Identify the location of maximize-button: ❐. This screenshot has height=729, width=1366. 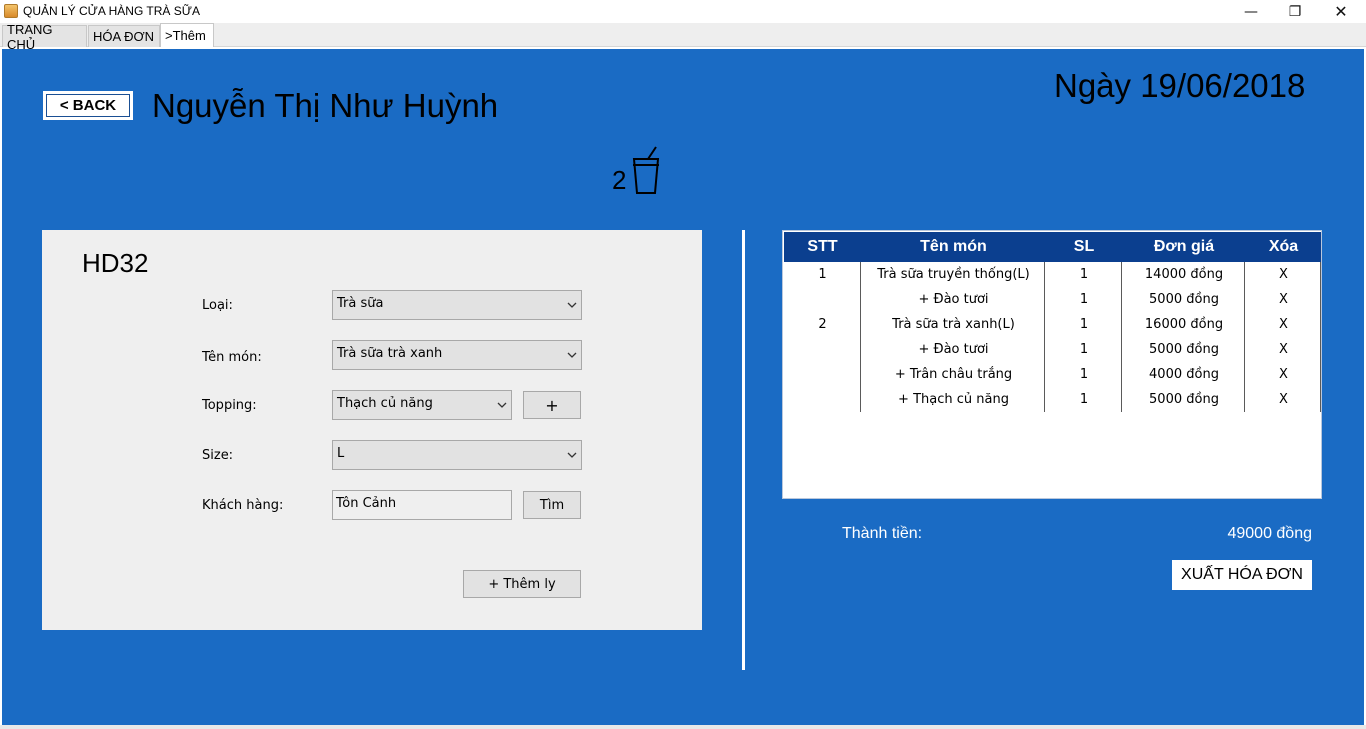
(1295, 11).